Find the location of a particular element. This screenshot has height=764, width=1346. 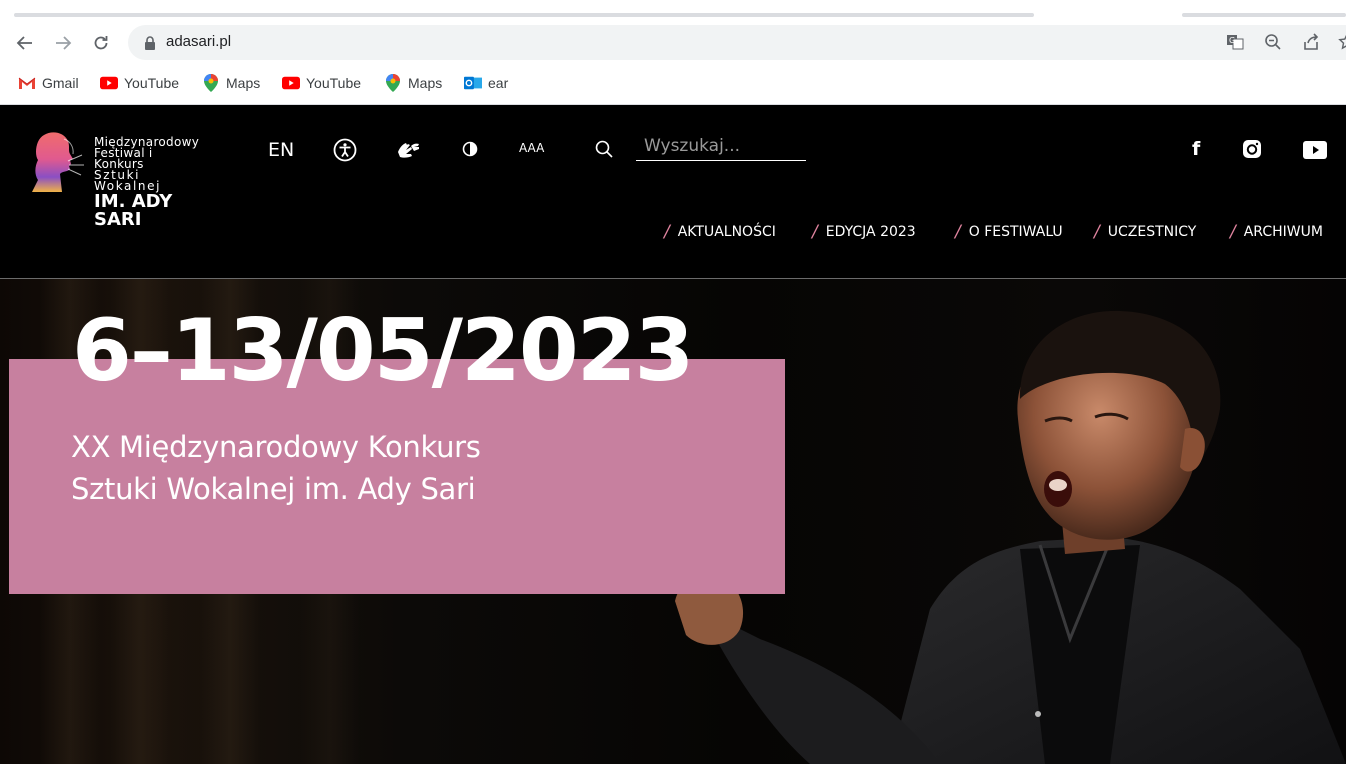

bookmark-label: Gmail is located at coordinates (60, 83).